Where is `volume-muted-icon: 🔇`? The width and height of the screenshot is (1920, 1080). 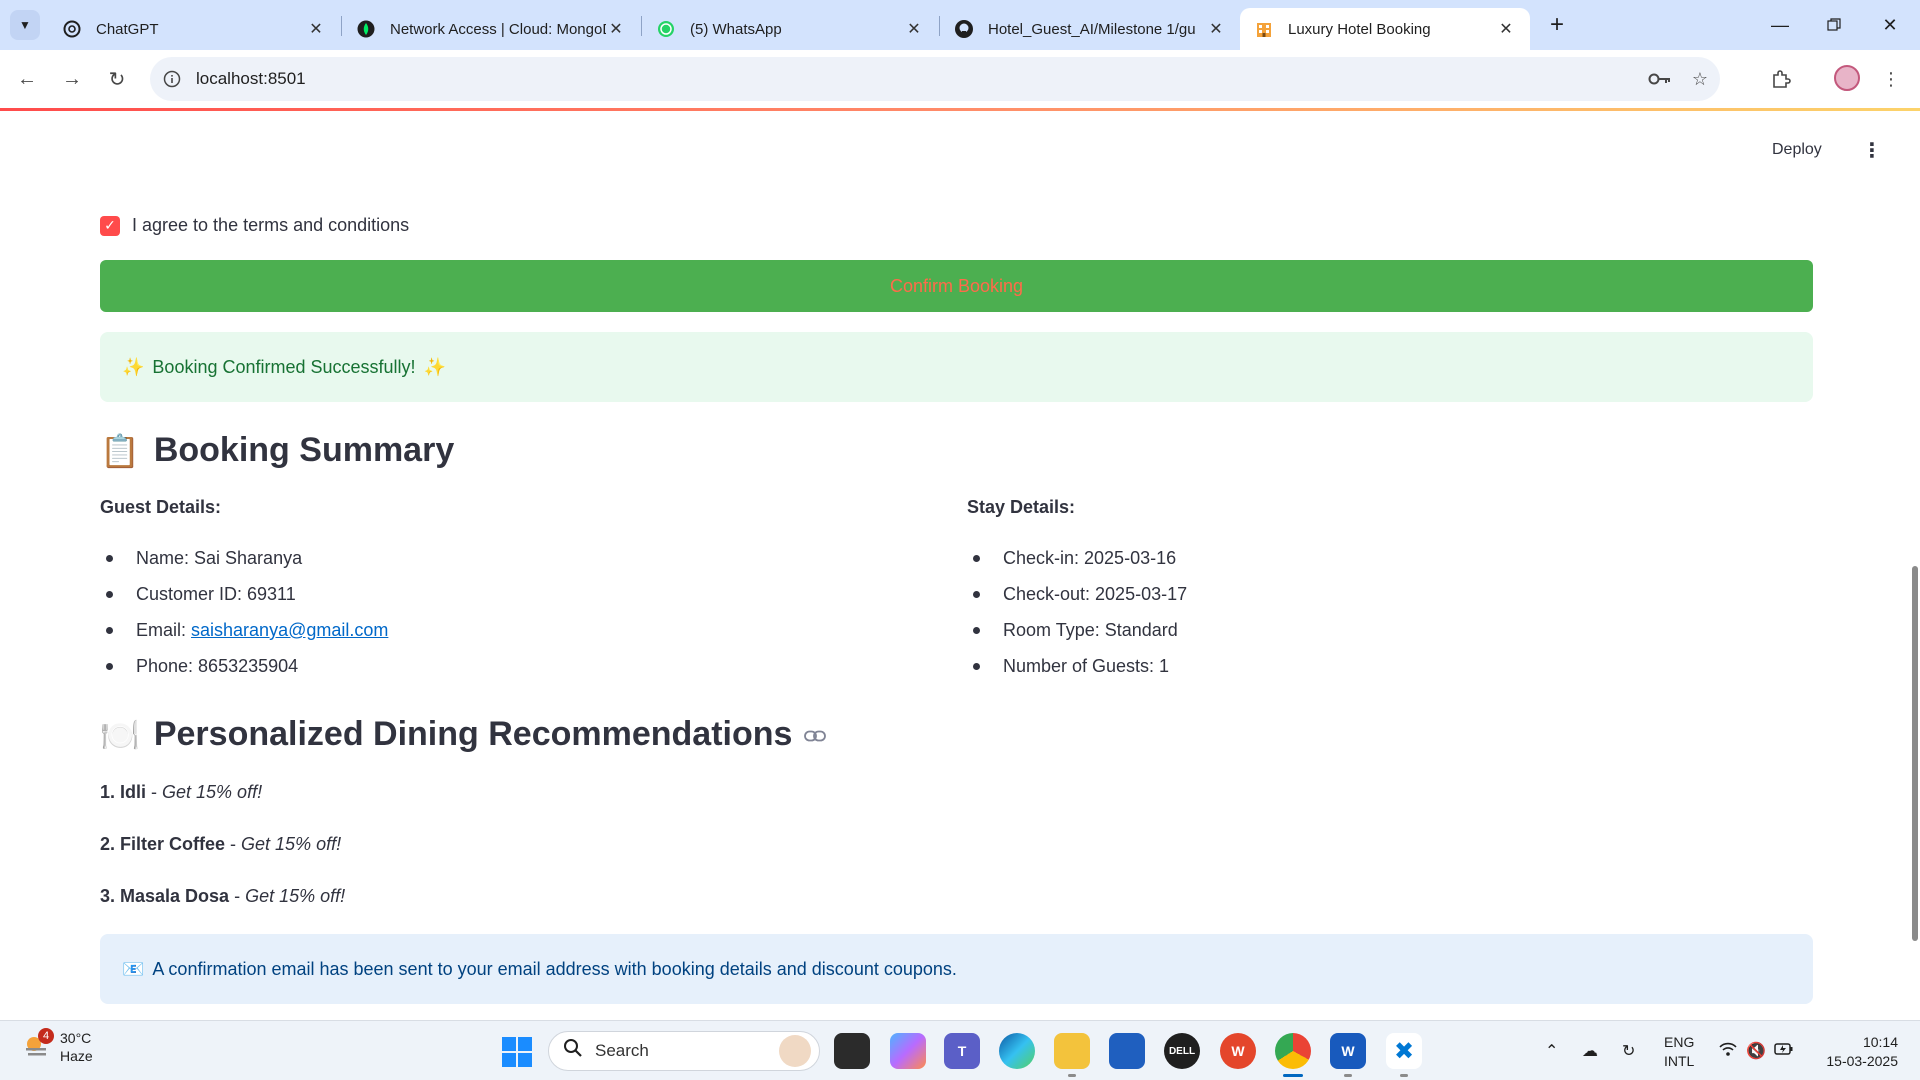 volume-muted-icon: 🔇 is located at coordinates (1756, 1051).